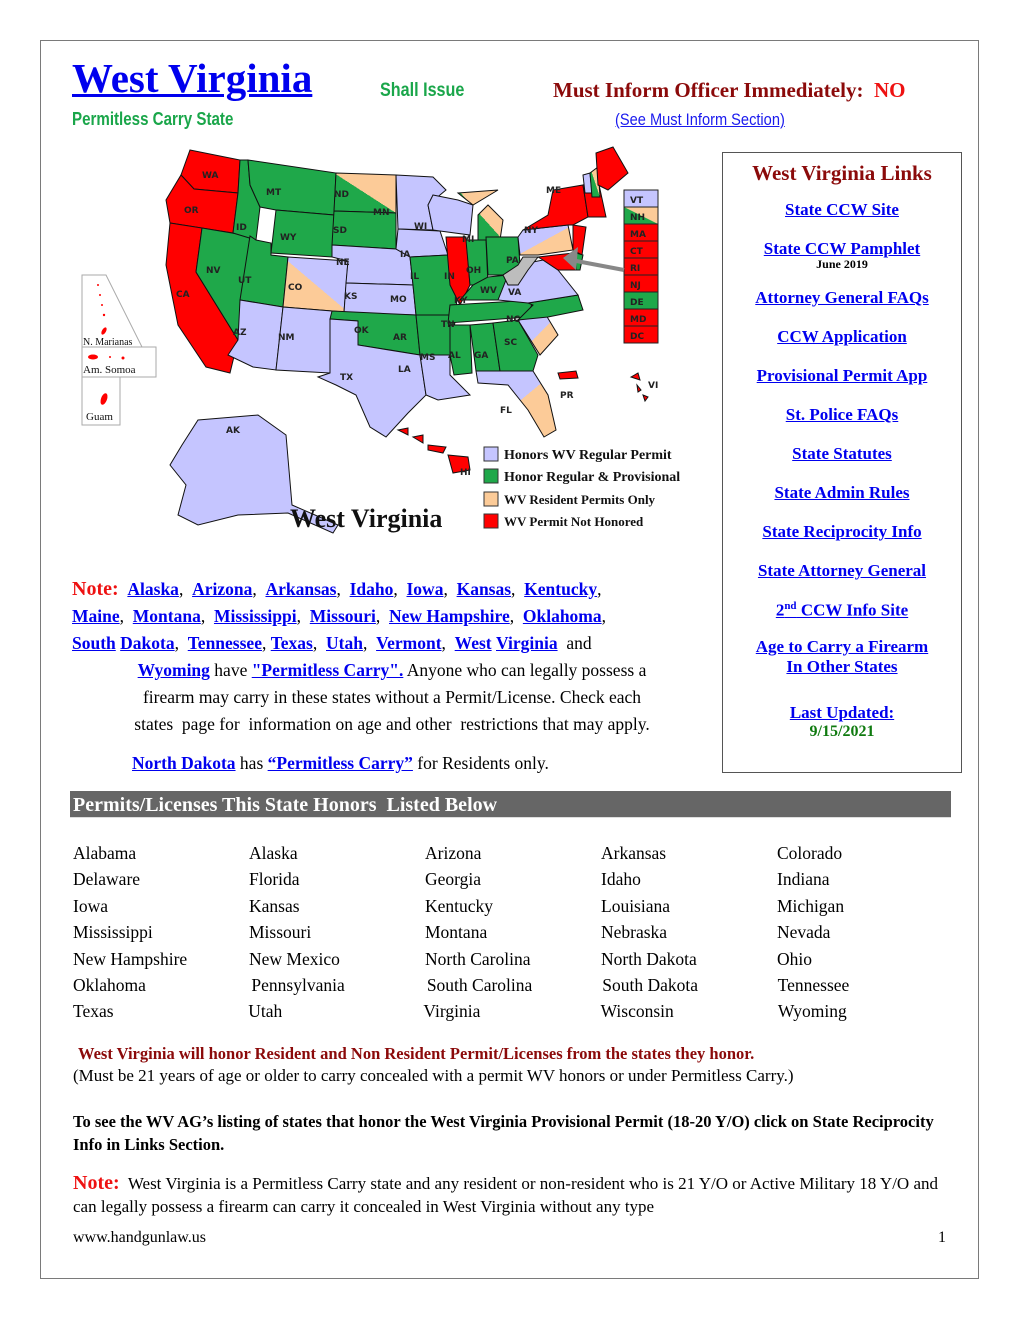 The width and height of the screenshot is (1020, 1320). What do you see at coordinates (280, 932) in the screenshot?
I see `state-cell: Missouri` at bounding box center [280, 932].